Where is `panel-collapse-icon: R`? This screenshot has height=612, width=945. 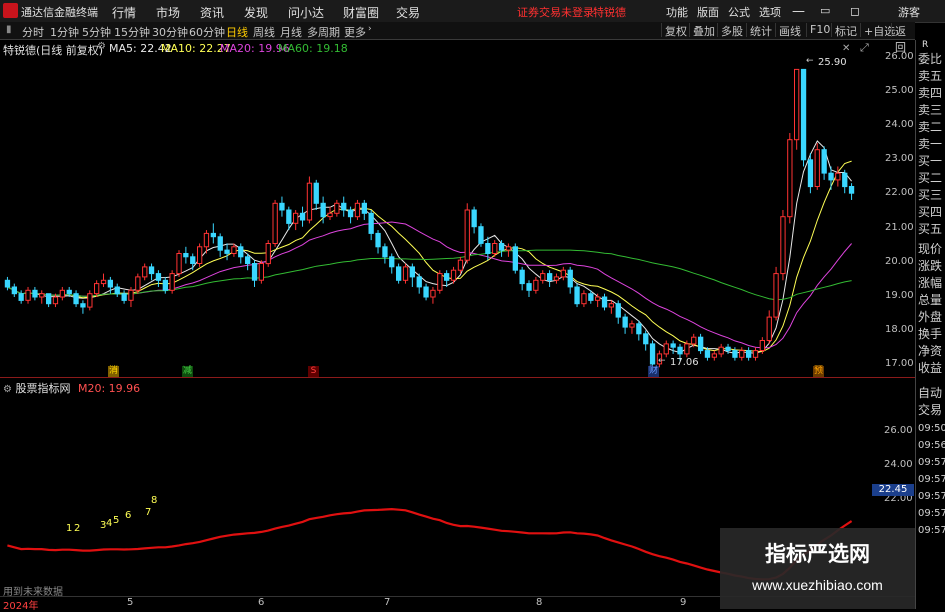
panel-collapse-icon: R is located at coordinates (925, 45).